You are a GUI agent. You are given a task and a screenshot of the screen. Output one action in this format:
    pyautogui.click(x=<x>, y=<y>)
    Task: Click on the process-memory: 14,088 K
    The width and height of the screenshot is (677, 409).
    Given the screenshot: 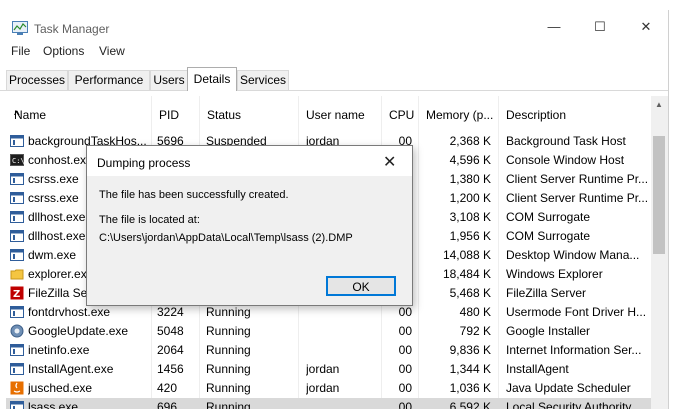 What is the action you would take?
    pyautogui.click(x=466, y=255)
    